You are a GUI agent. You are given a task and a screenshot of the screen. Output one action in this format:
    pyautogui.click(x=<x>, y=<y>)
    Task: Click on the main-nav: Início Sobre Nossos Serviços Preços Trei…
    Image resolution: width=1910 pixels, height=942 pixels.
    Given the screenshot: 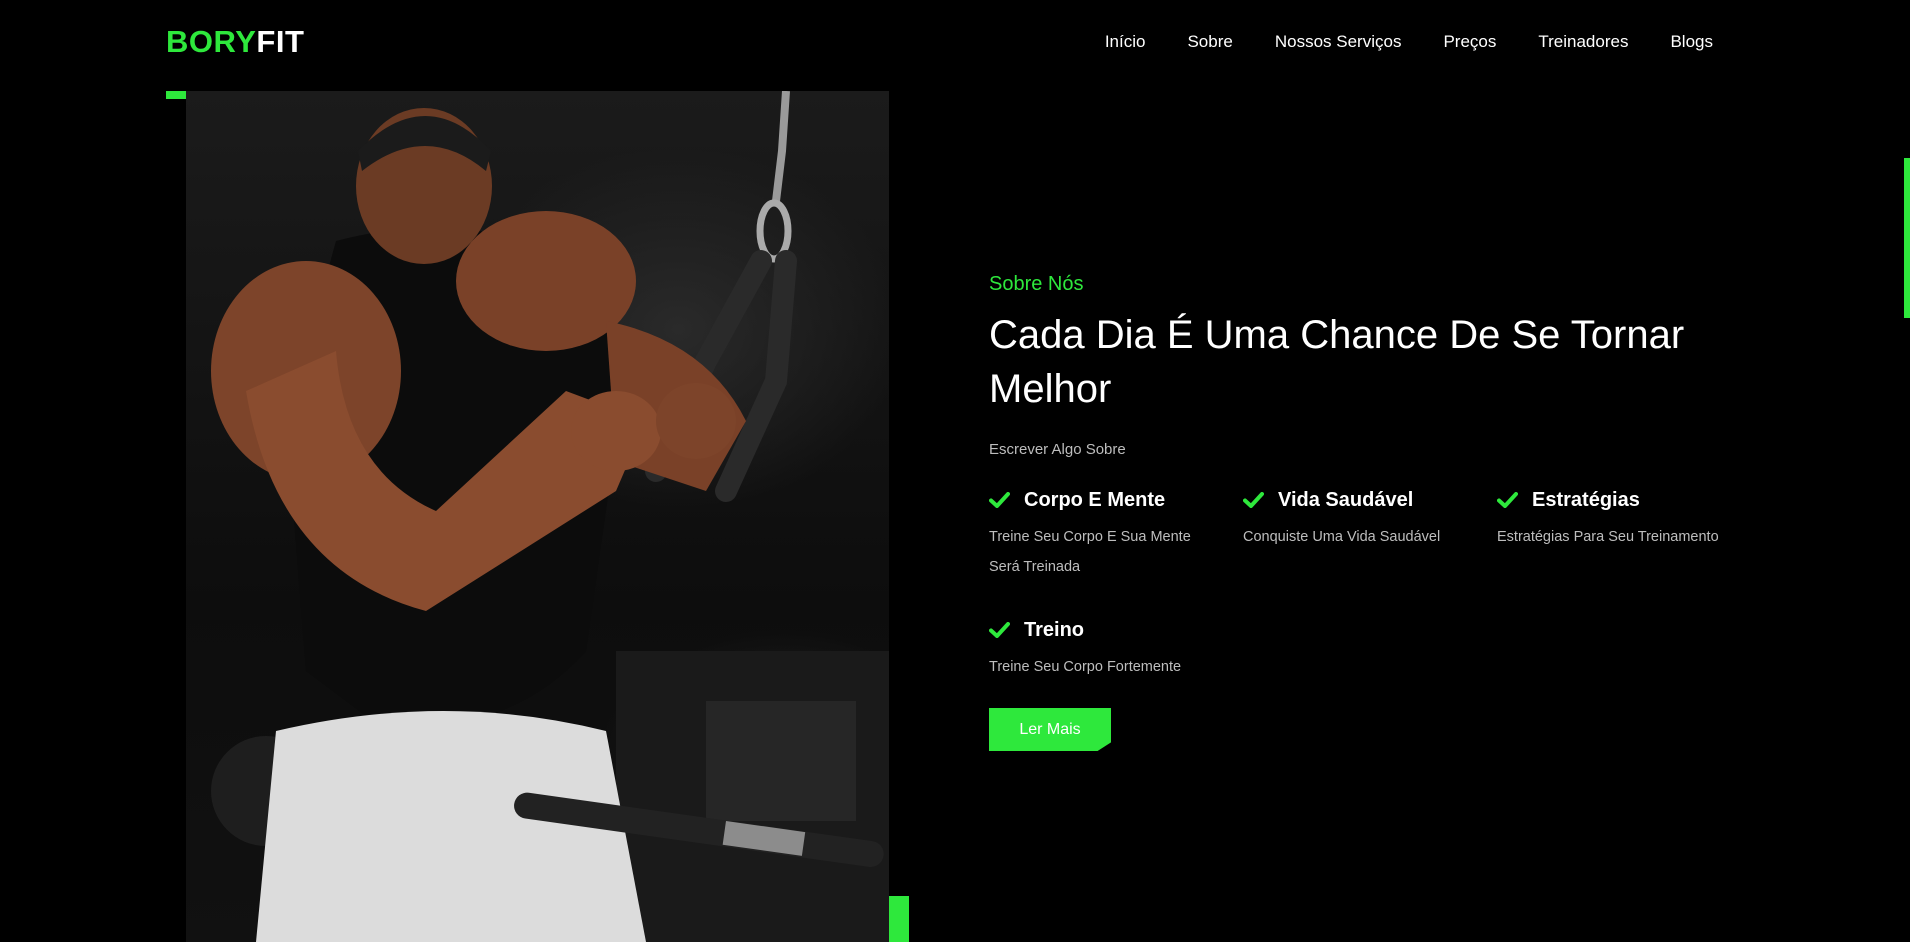 What is the action you would take?
    pyautogui.click(x=1409, y=42)
    